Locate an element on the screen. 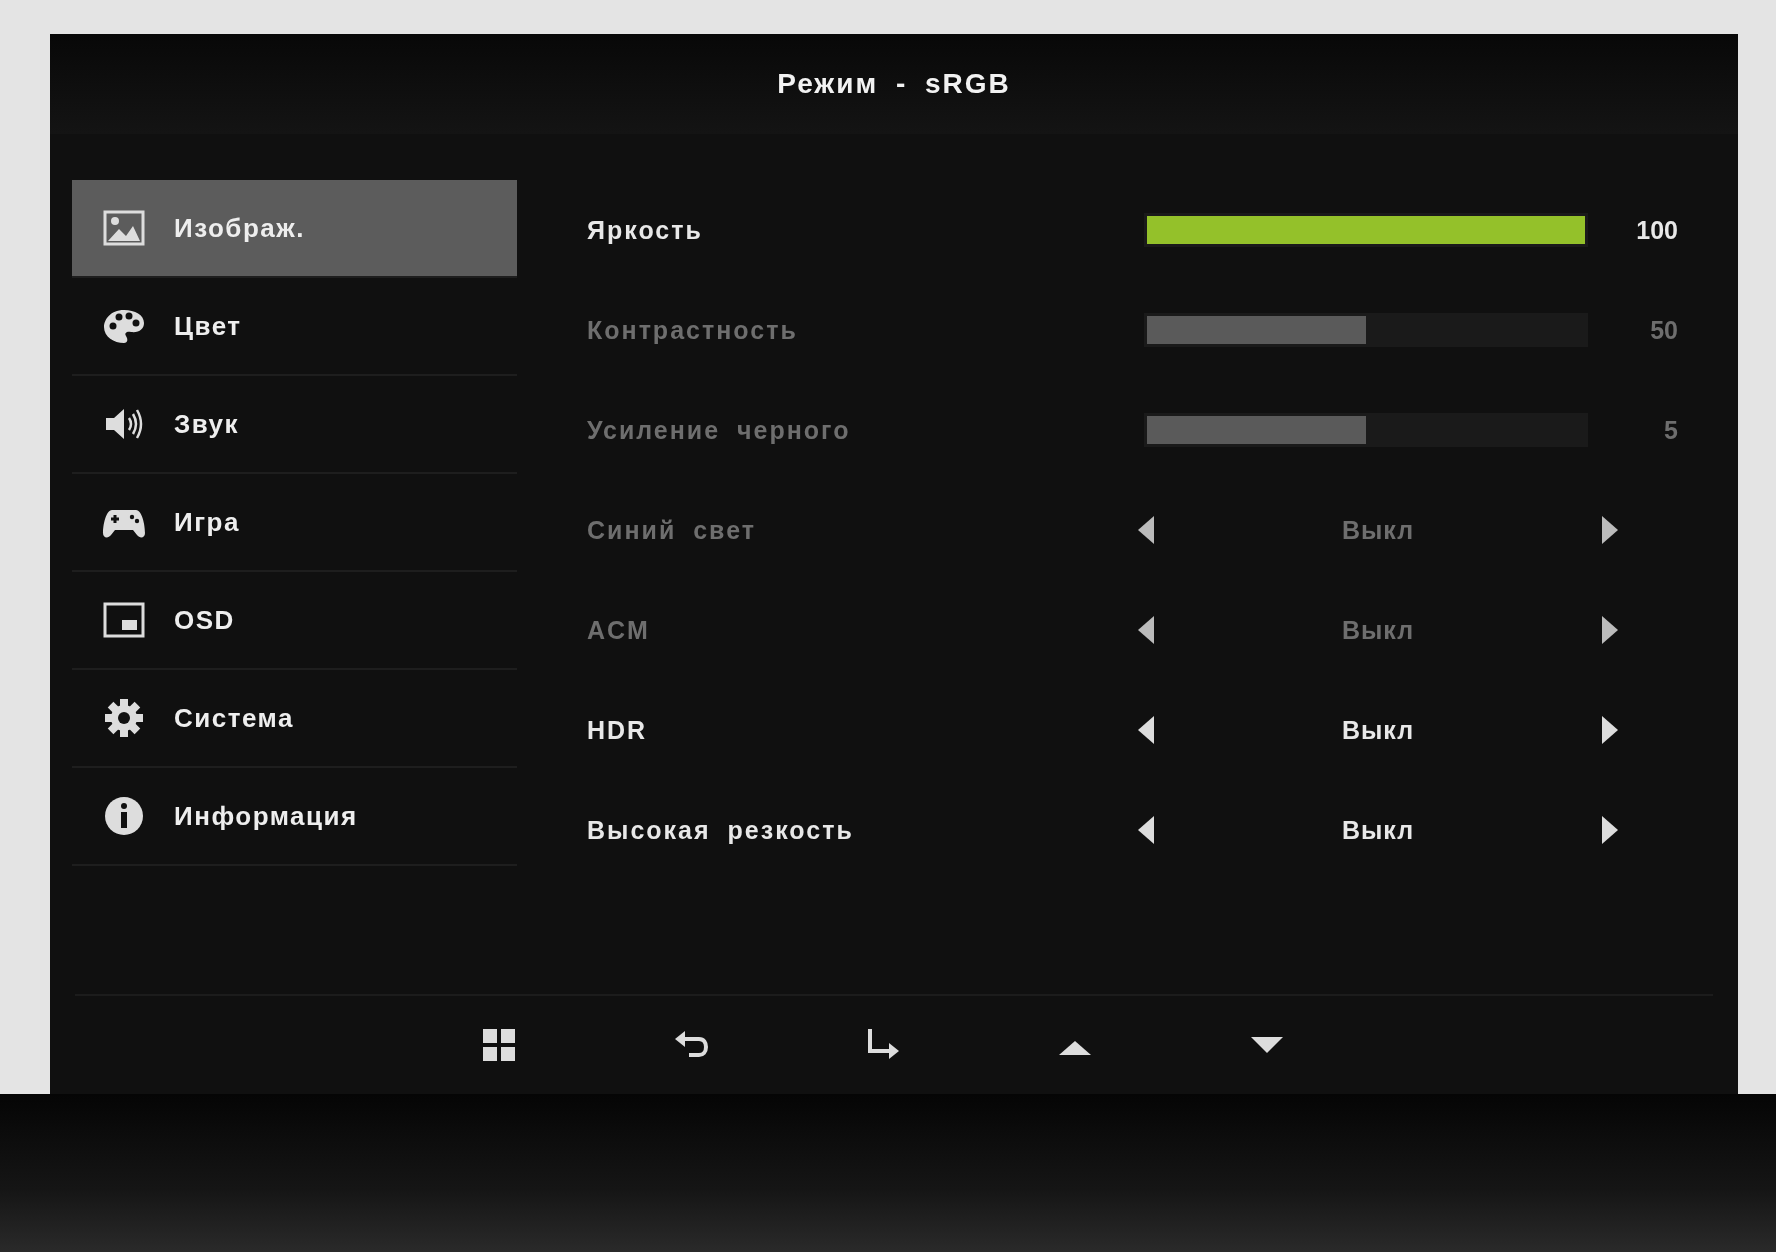 The width and height of the screenshot is (1776, 1252). menu-item: Система is located at coordinates (294, 719).